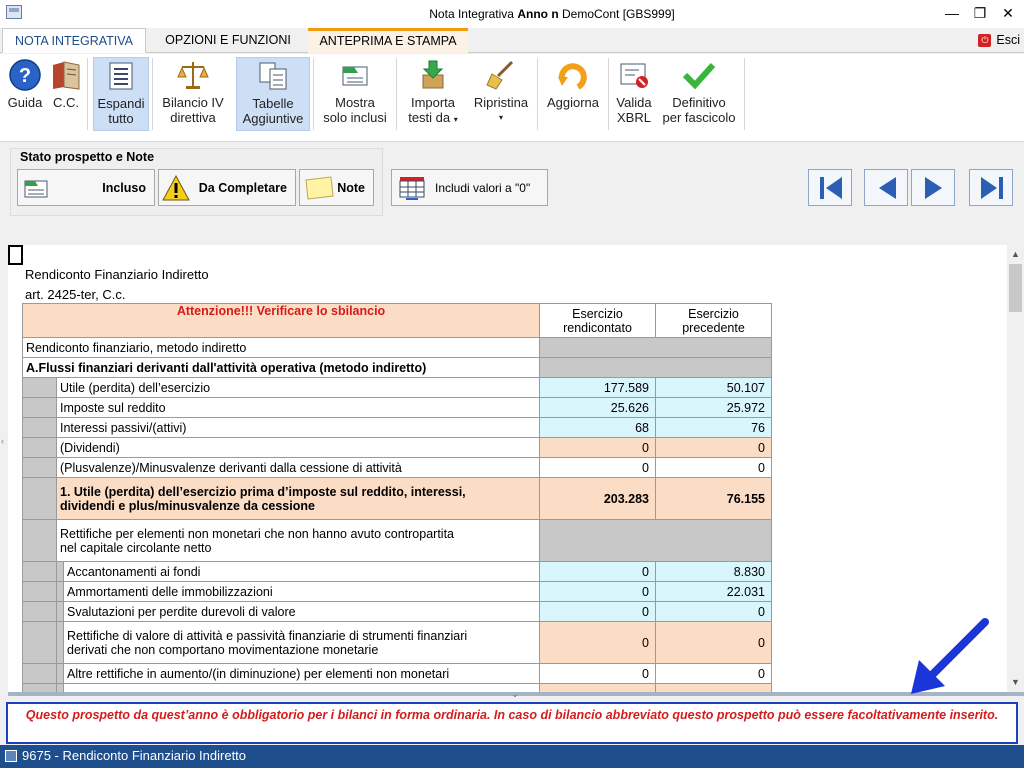  What do you see at coordinates (699, 117) in the screenshot?
I see `definitivo-label-2: per fascicolo` at bounding box center [699, 117].